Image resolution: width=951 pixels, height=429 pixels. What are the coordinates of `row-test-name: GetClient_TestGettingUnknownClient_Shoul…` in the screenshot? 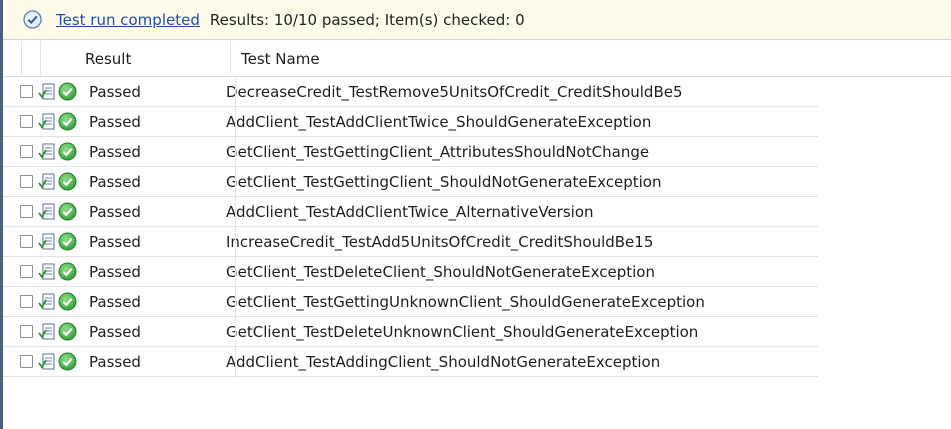 It's located at (465, 301).